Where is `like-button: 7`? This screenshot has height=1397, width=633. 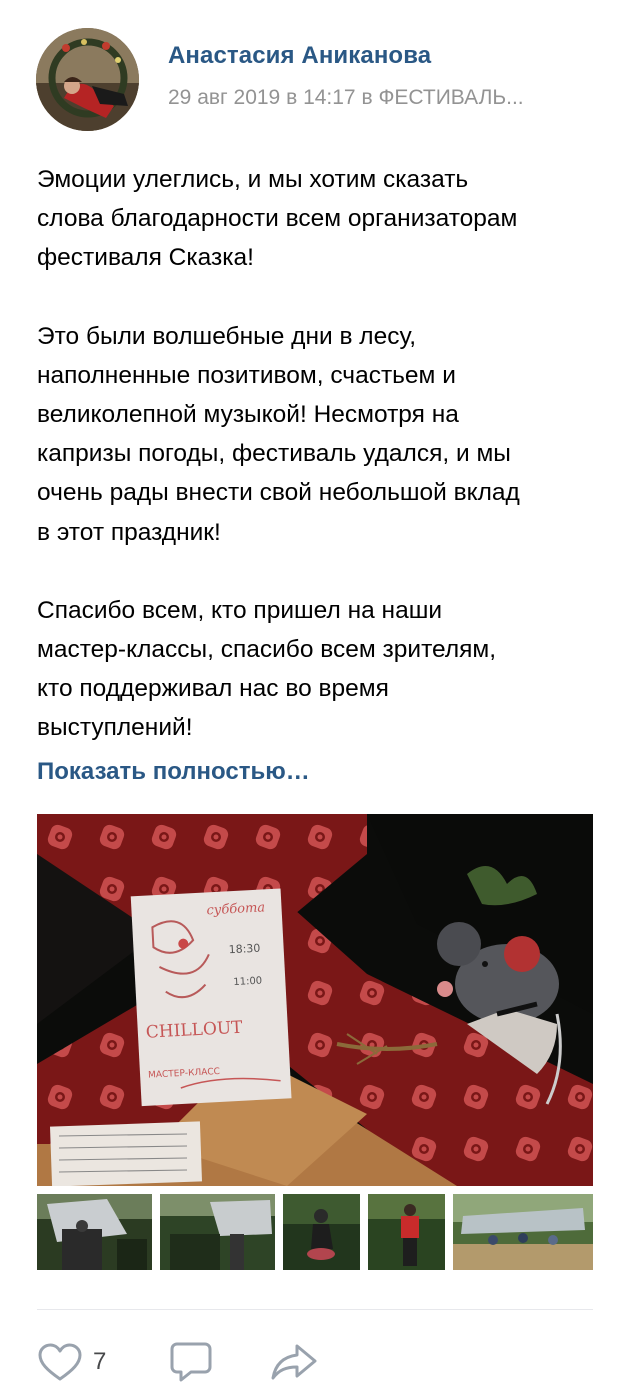
like-button: 7 is located at coordinates (71, 1362).